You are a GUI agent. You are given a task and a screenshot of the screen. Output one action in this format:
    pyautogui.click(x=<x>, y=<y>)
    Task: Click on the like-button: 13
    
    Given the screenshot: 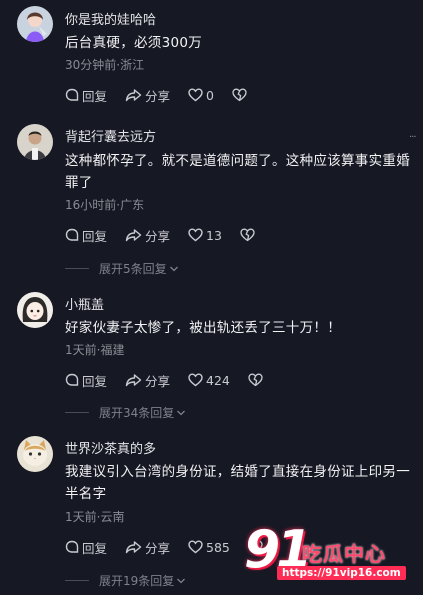 What is the action you would take?
    pyautogui.click(x=205, y=235)
    